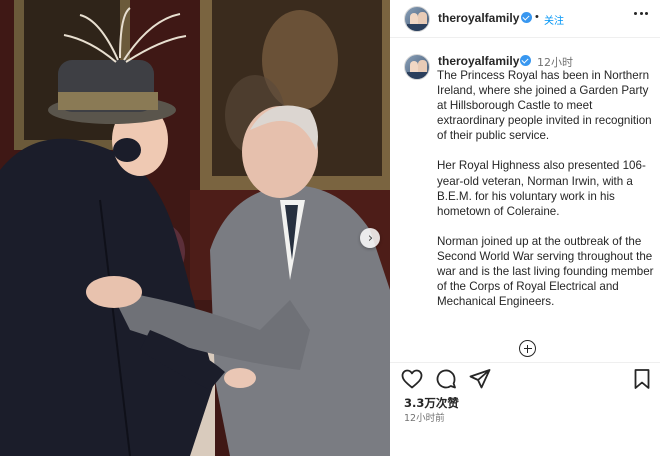 This screenshot has width=660, height=456. Describe the element at coordinates (417, 19) in the screenshot. I see `account-avatar` at that location.